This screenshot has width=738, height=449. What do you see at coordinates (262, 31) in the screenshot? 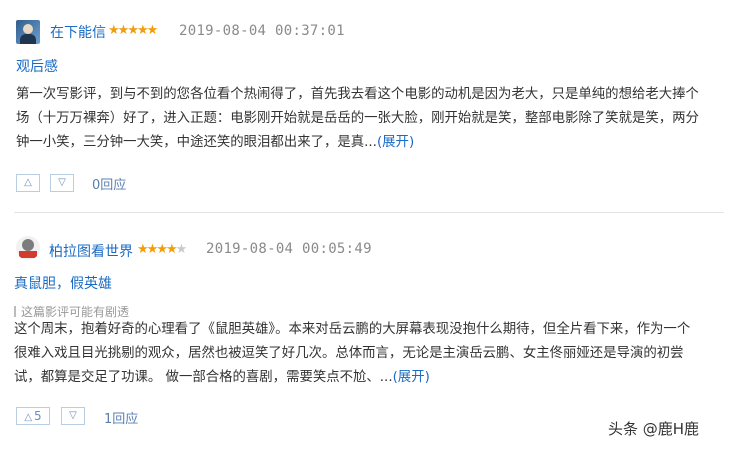
I see `review-timestamp: 2019-08-04 00:37:01` at bounding box center [262, 31].